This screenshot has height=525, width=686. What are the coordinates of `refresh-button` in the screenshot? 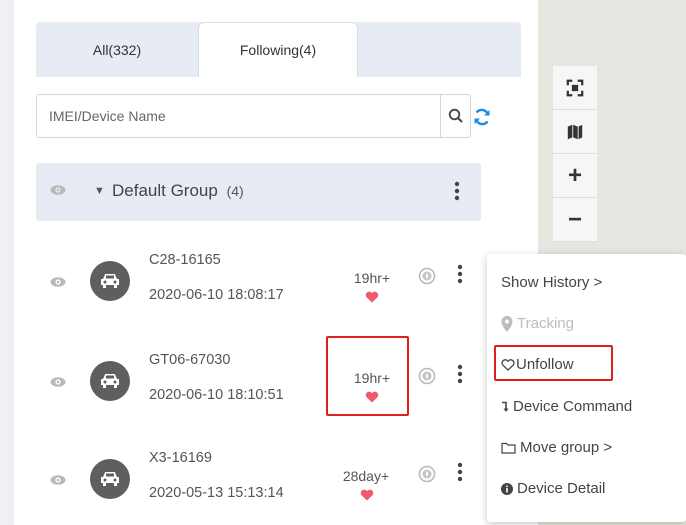 It's located at (482, 117).